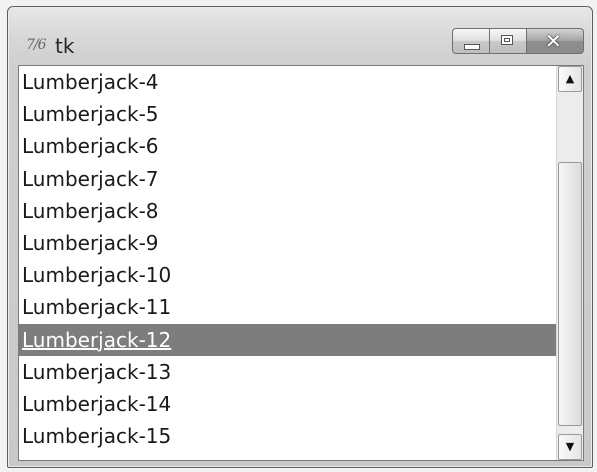 The image size is (597, 472). What do you see at coordinates (287, 114) in the screenshot?
I see `list-item: Lumberjack-5` at bounding box center [287, 114].